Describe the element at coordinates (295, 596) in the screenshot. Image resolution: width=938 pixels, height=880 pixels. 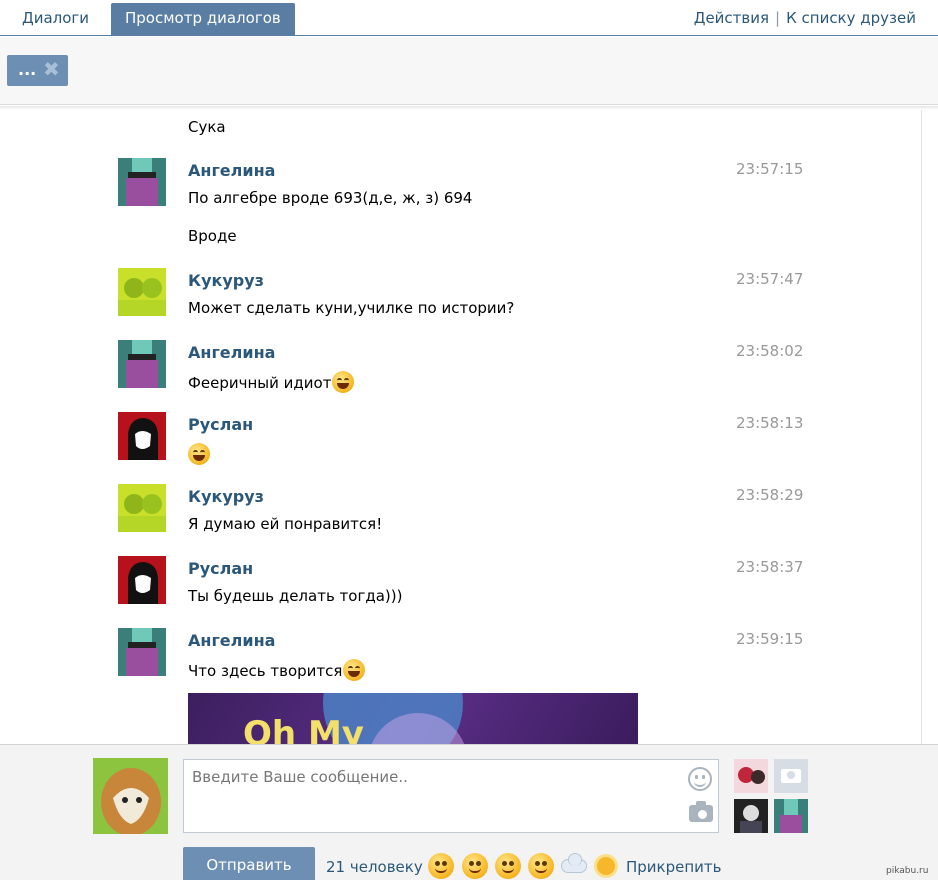
I see `message-text: Ты будешь делать тогда)))` at that location.